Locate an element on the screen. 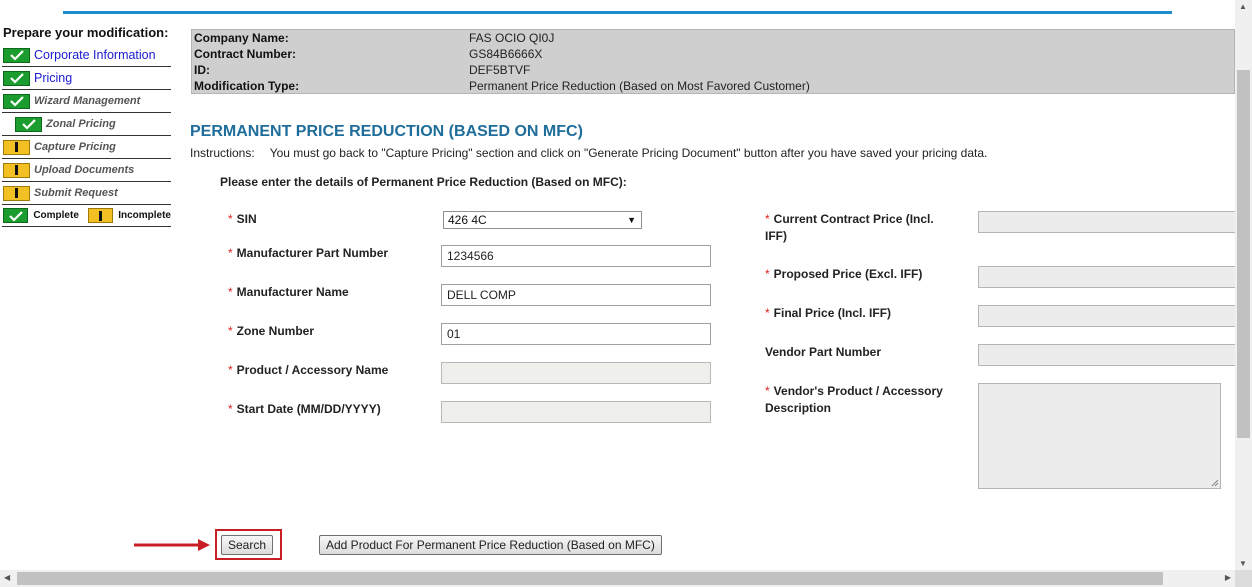 The image size is (1252, 587). vertical-scroll-thumb is located at coordinates (1243, 254).